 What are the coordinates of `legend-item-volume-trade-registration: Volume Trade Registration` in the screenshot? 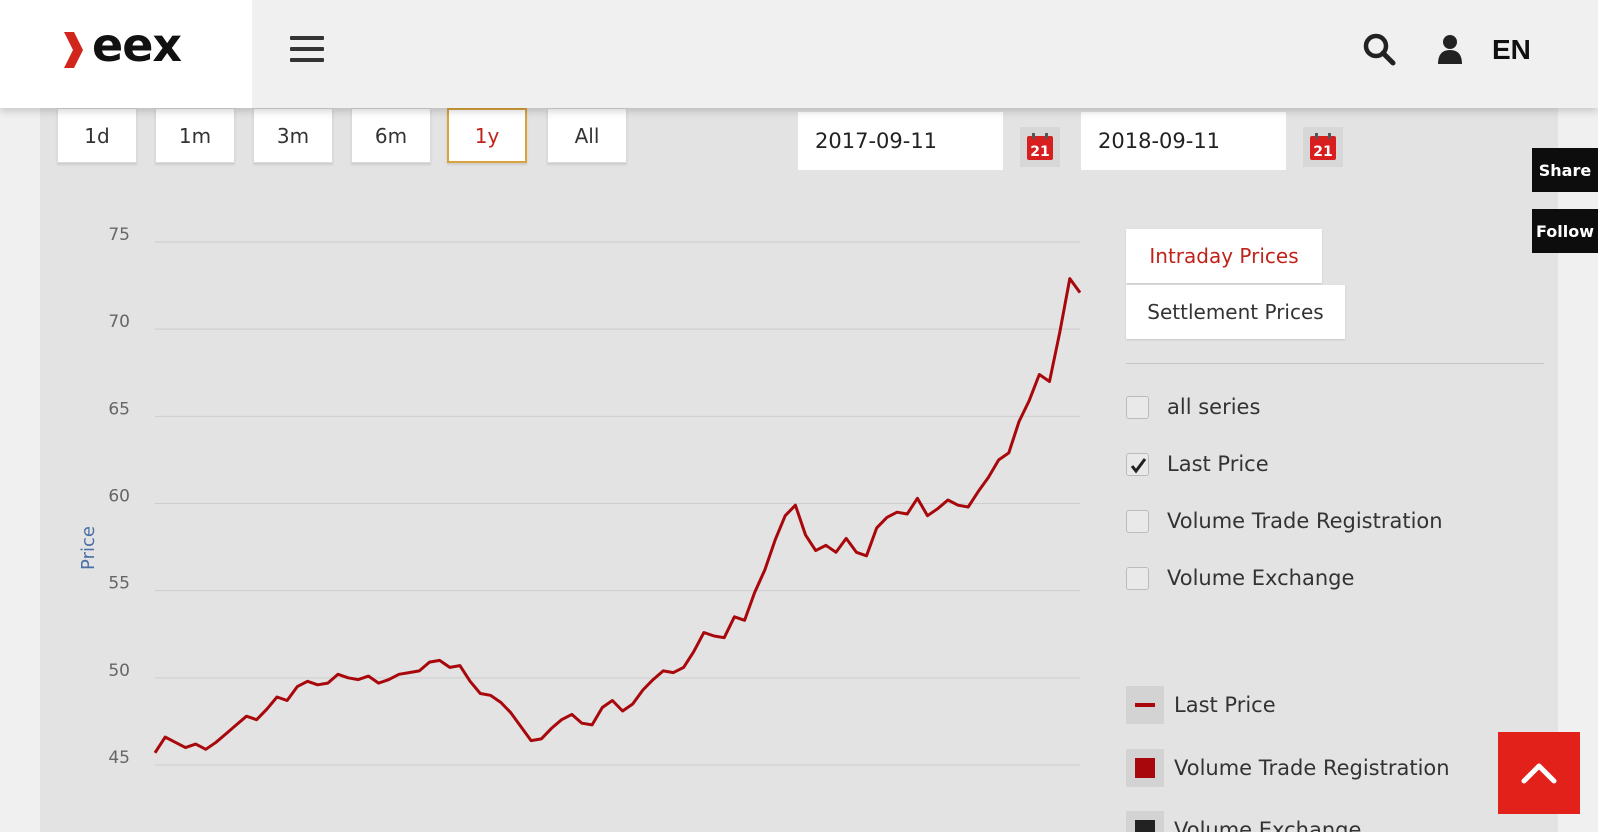 It's located at (1288, 768).